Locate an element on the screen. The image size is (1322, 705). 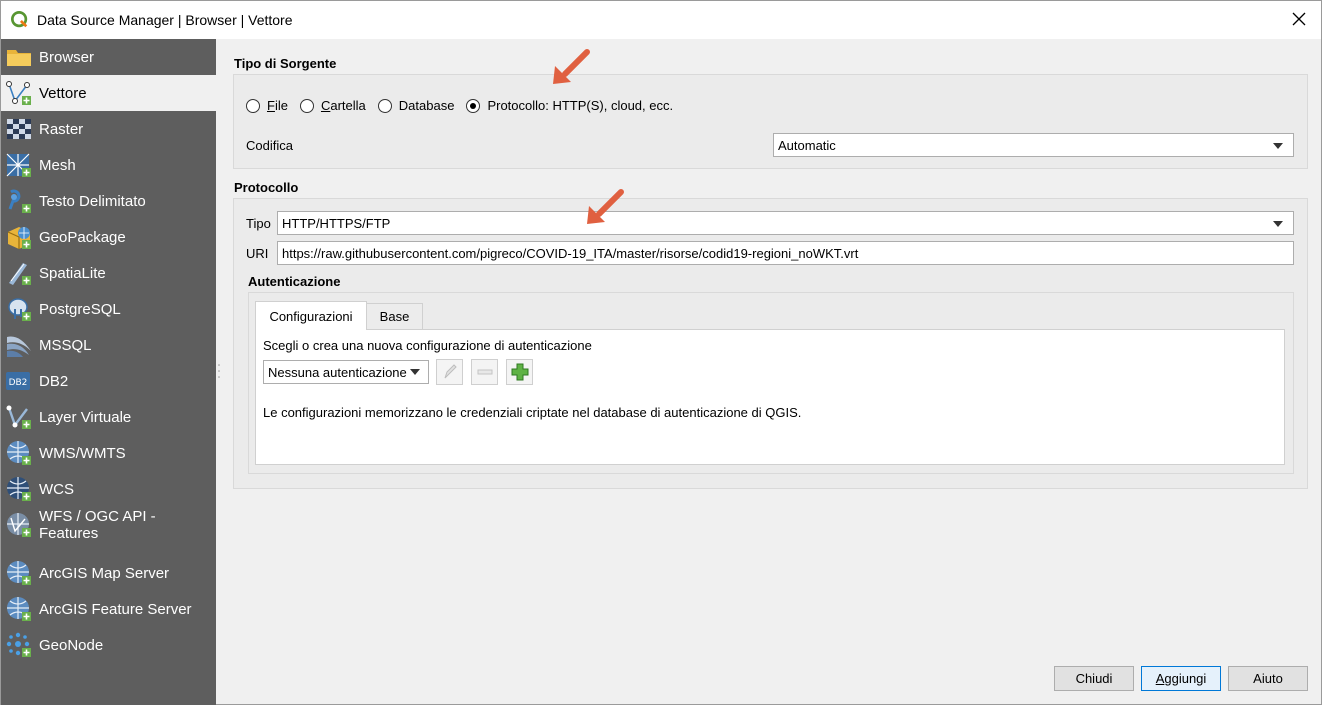
remove-auth-button is located at coordinates (484, 372).